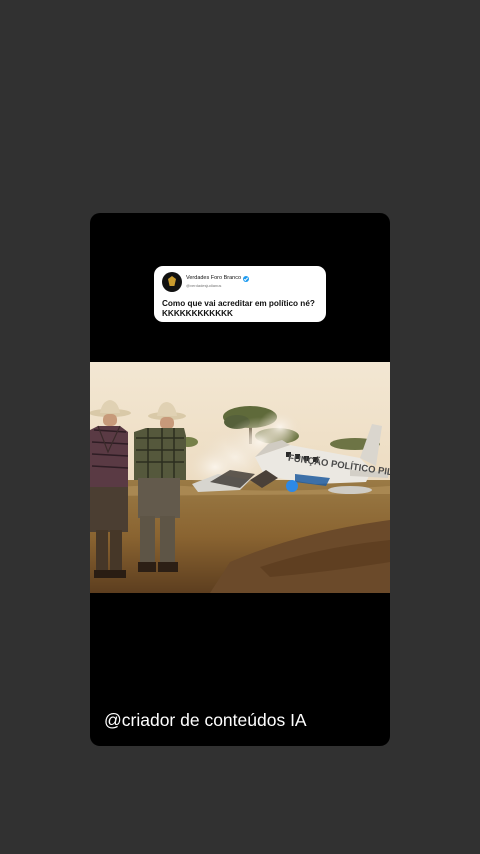 Image resolution: width=480 pixels, height=854 pixels. I want to click on avatar, so click(172, 282).